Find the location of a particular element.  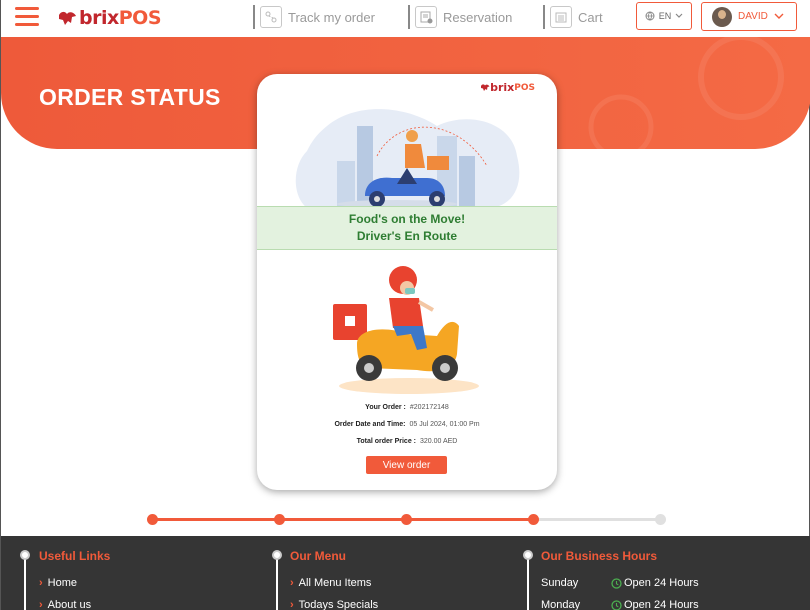

order-number-value: #202172148 is located at coordinates (429, 407).